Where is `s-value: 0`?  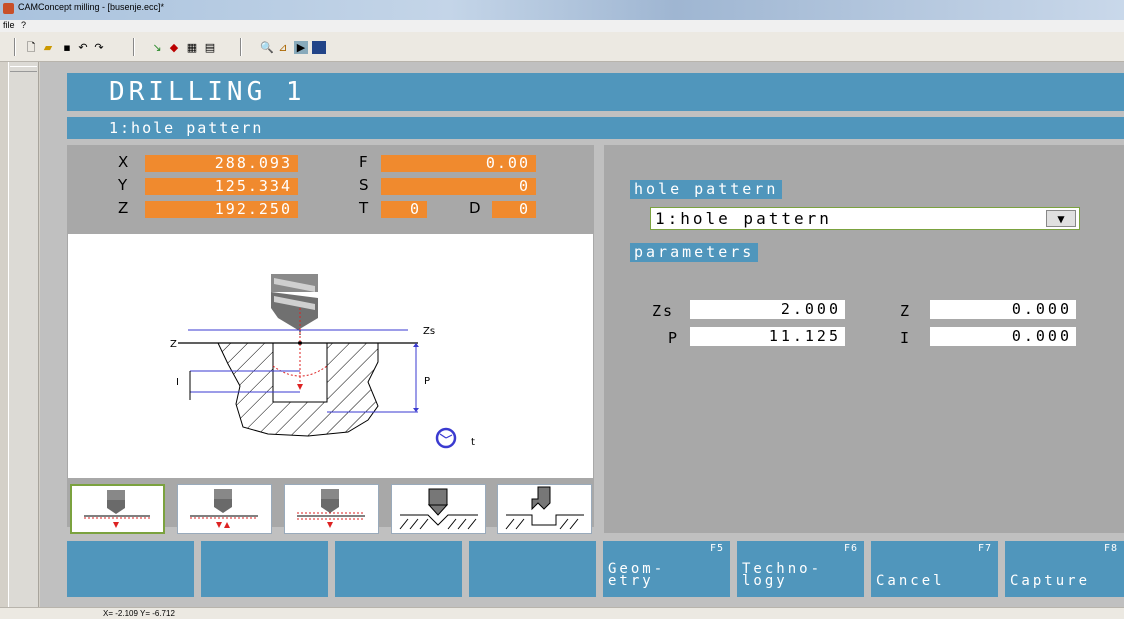
s-value: 0 is located at coordinates (458, 186).